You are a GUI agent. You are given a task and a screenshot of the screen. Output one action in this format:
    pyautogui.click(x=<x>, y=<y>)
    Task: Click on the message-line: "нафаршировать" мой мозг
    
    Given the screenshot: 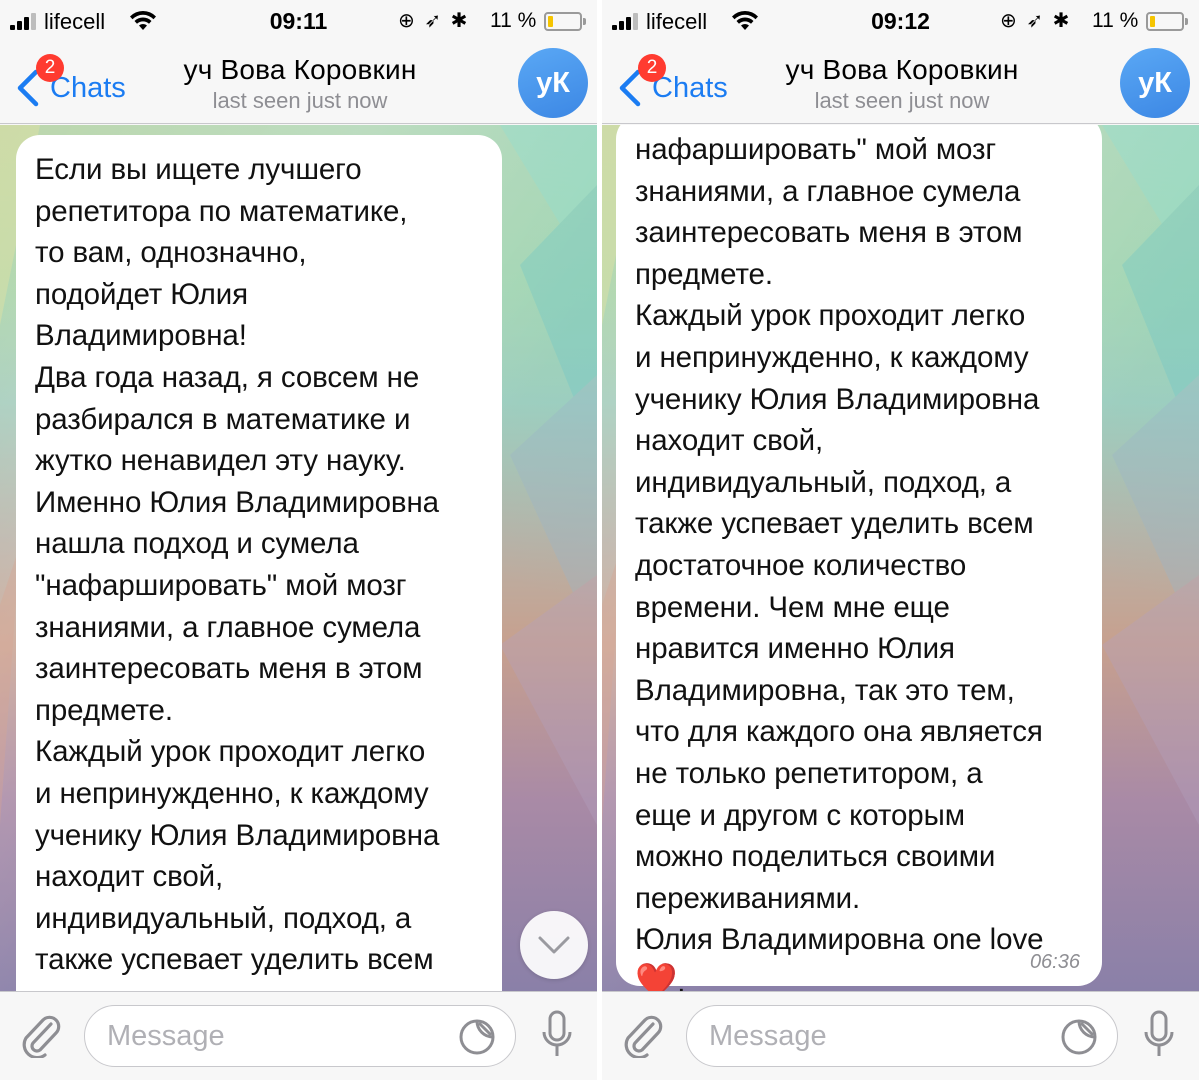 What is the action you would take?
    pyautogui.click(x=221, y=585)
    